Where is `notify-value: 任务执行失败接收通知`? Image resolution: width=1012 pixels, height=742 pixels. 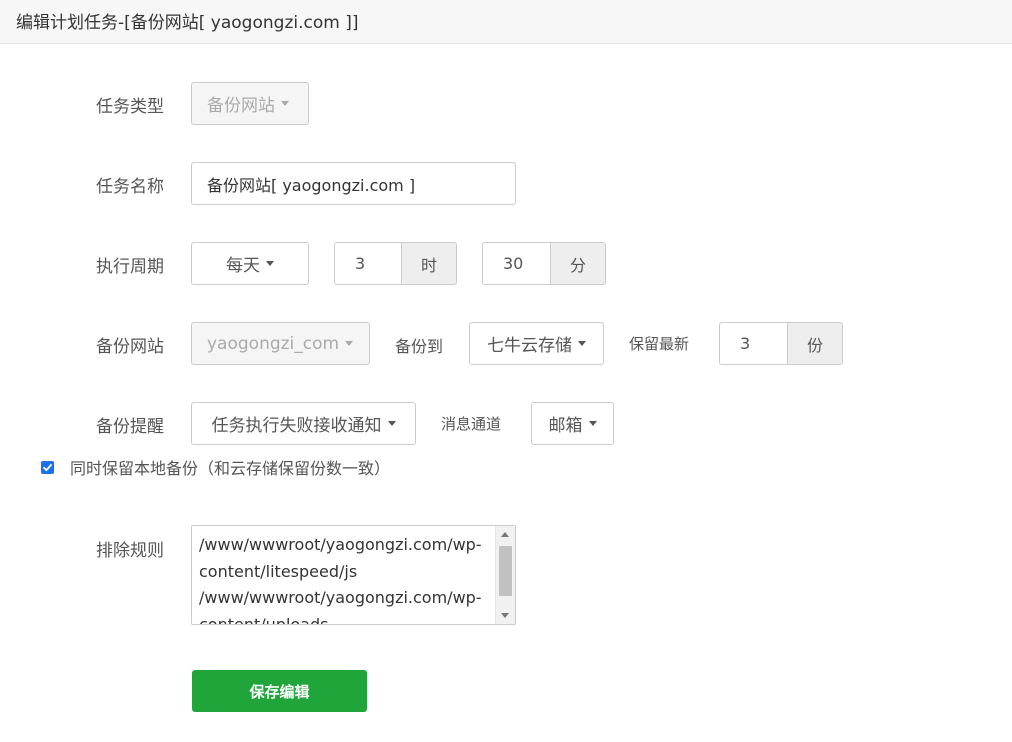 notify-value: 任务执行失败接收通知 is located at coordinates (296, 426).